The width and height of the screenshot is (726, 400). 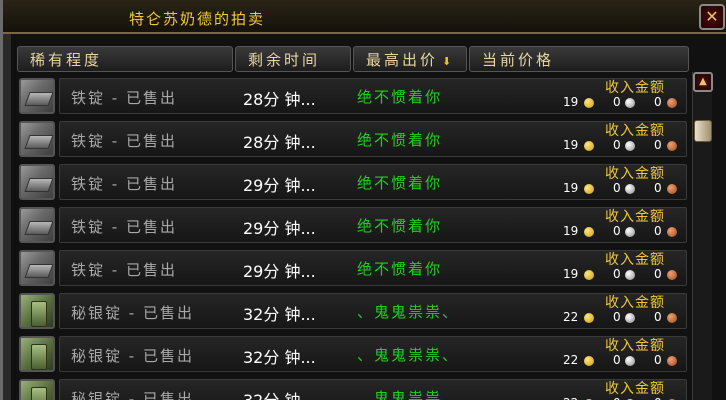 What do you see at coordinates (579, 59) in the screenshot?
I see `column-header-current-price: 当前价格` at bounding box center [579, 59].